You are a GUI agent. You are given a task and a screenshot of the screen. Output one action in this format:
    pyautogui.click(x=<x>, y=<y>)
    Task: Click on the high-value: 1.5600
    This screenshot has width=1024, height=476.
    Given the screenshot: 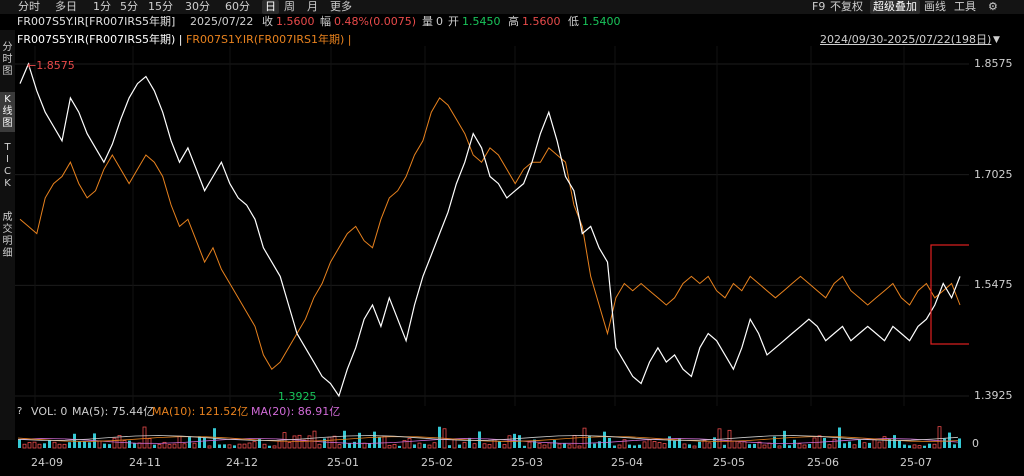 What is the action you would take?
    pyautogui.click(x=541, y=21)
    